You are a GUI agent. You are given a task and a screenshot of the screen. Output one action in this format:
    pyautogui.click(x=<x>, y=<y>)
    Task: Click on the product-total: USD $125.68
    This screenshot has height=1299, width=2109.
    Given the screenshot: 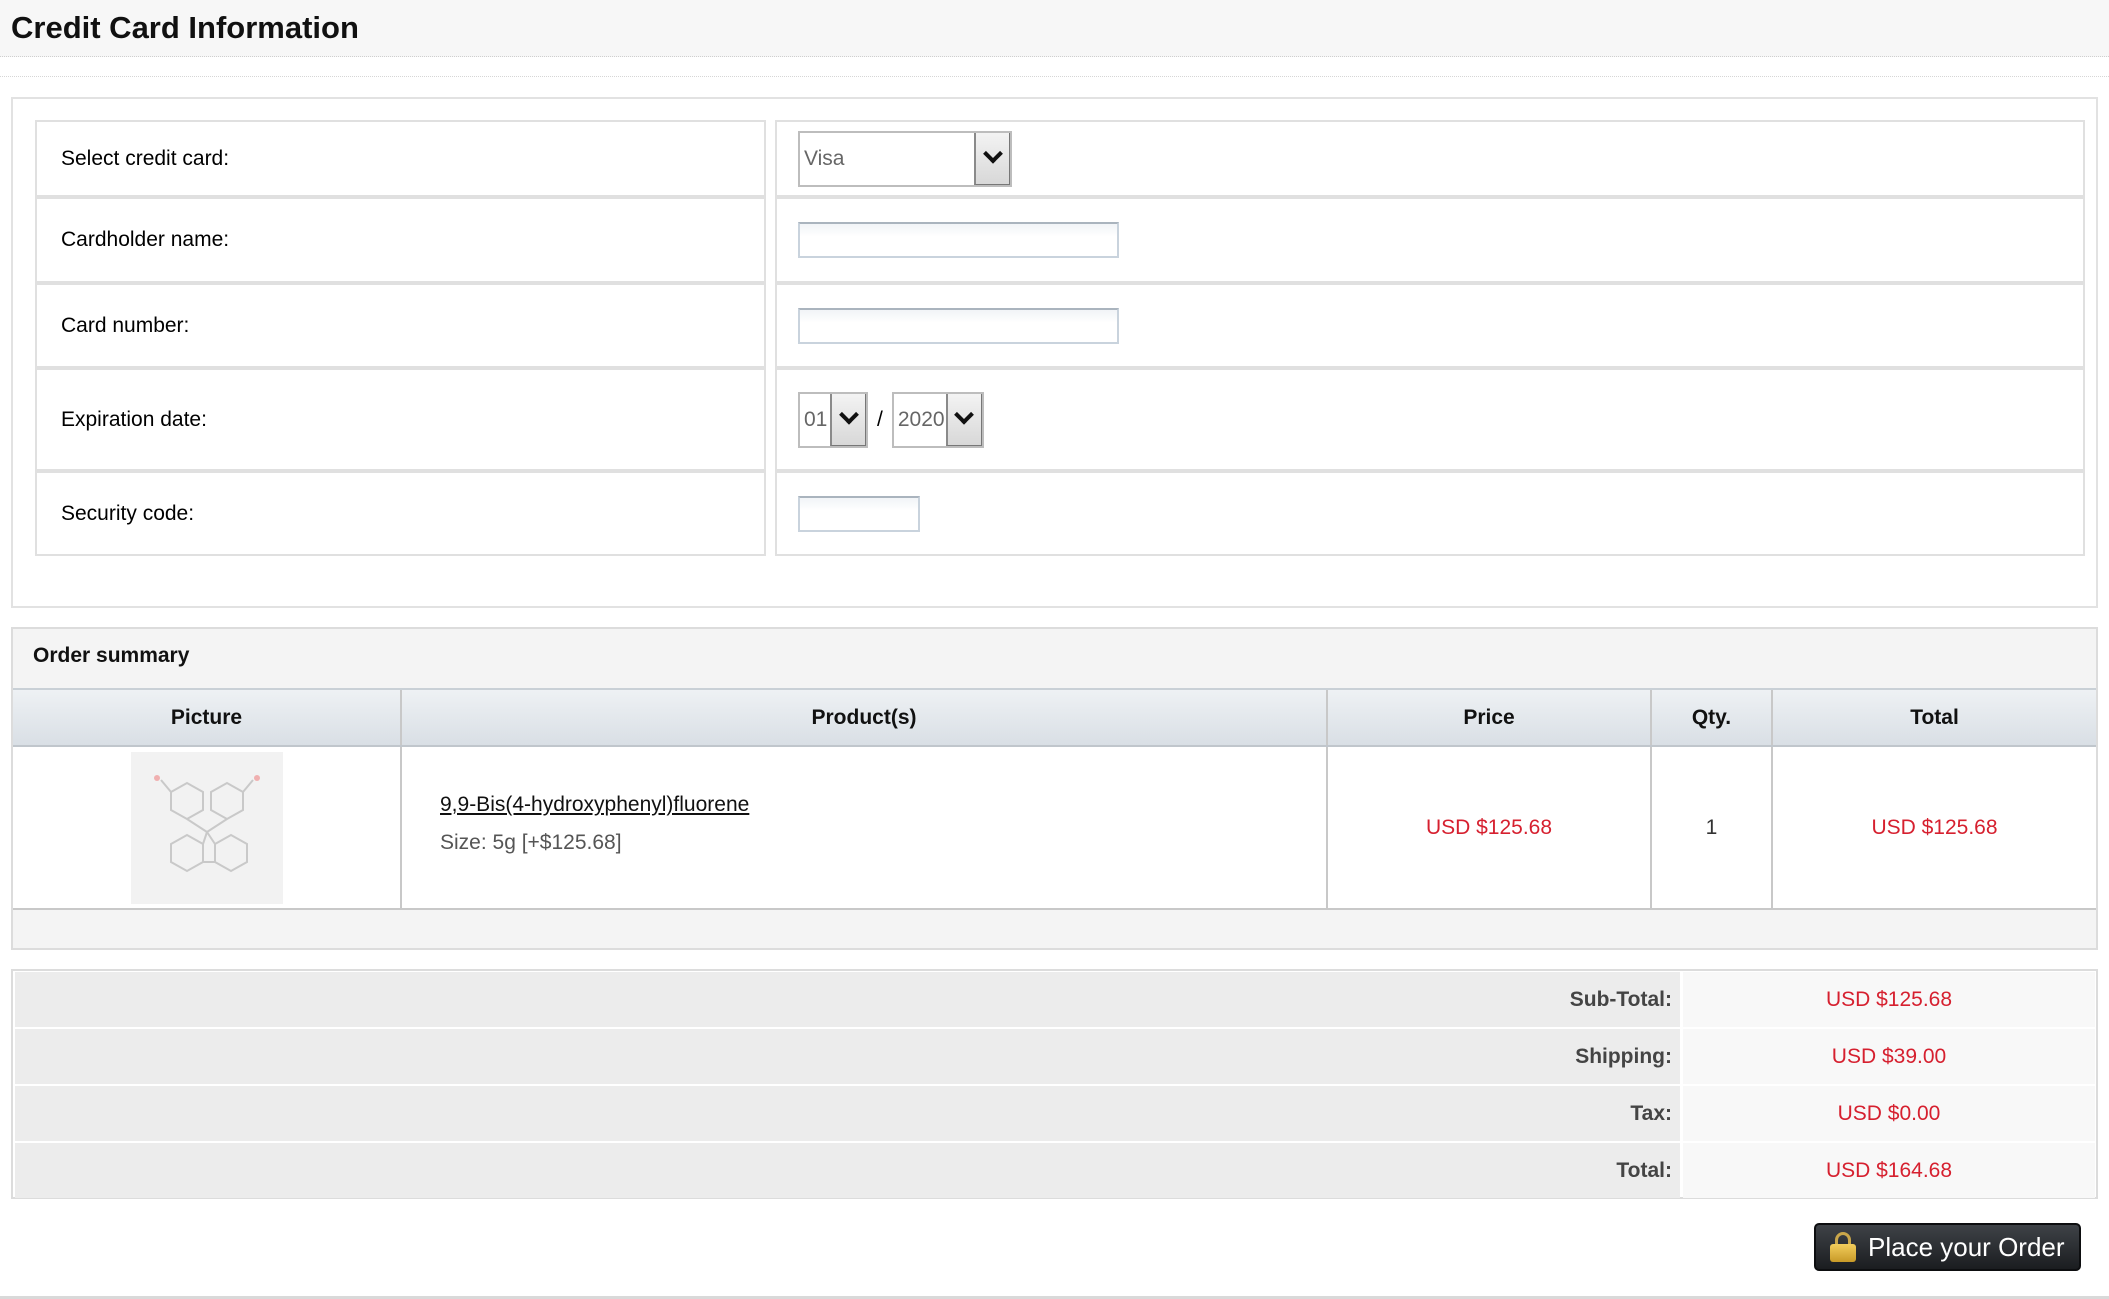 What is the action you would take?
    pyautogui.click(x=1934, y=827)
    